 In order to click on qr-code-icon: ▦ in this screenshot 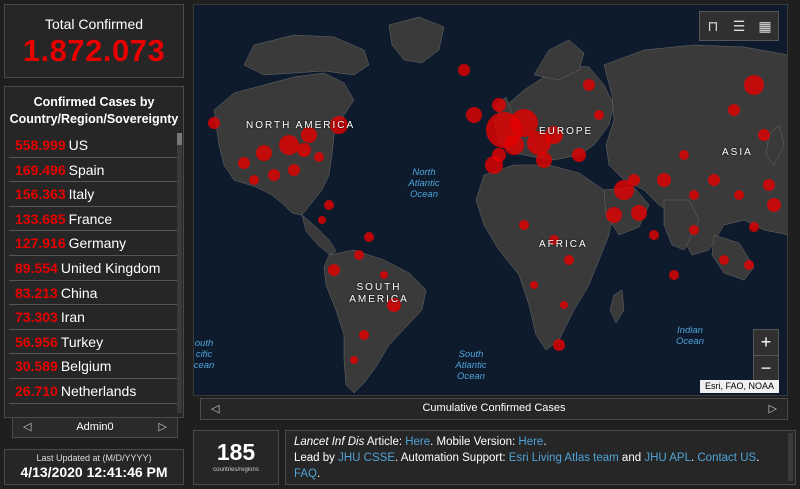, I will do `click(765, 26)`.